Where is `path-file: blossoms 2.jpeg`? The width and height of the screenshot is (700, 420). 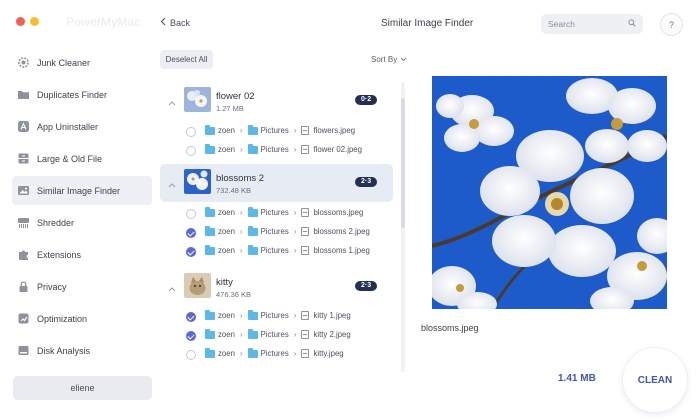 path-file: blossoms 2.jpeg is located at coordinates (341, 231).